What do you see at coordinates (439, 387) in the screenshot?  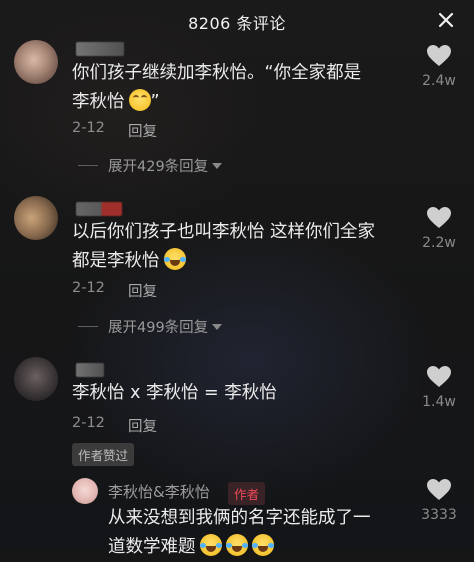 I see `like-button: 1.4w` at bounding box center [439, 387].